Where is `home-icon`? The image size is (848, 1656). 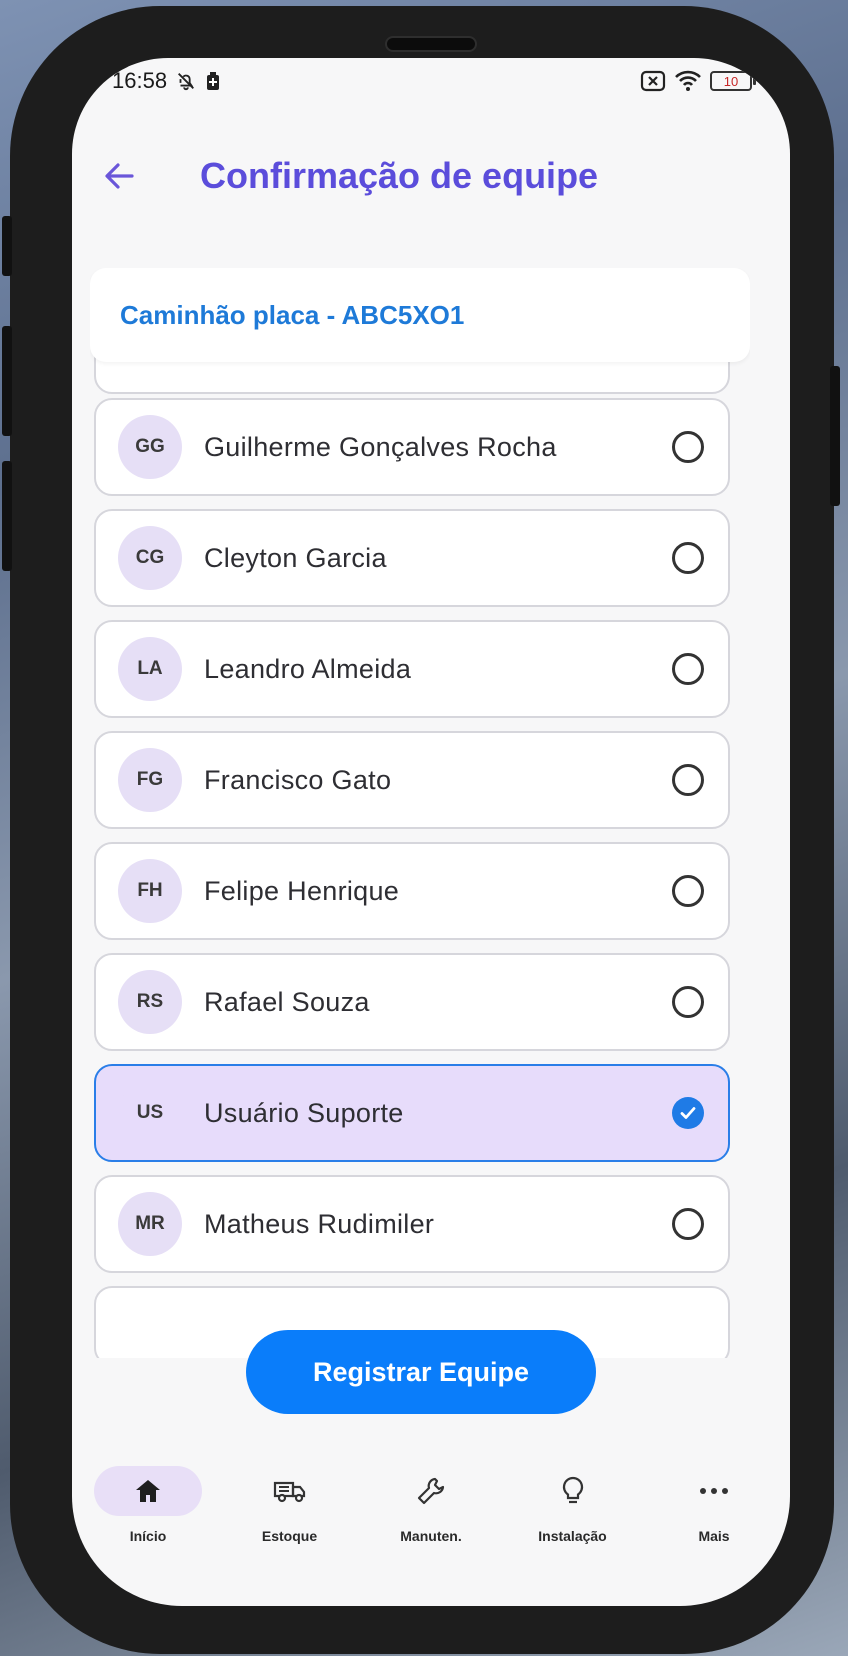
home-icon is located at coordinates (148, 1491).